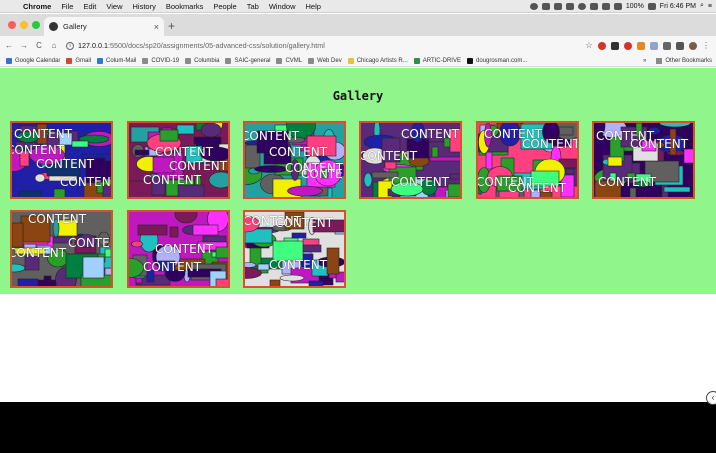 The width and height of the screenshot is (716, 453). Describe the element at coordinates (605, 6) in the screenshot. I see `wifi-icon` at that location.